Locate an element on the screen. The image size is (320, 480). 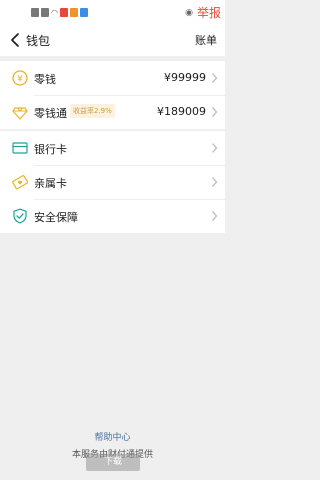
bank-card-row: 银行卡 is located at coordinates (112, 148).